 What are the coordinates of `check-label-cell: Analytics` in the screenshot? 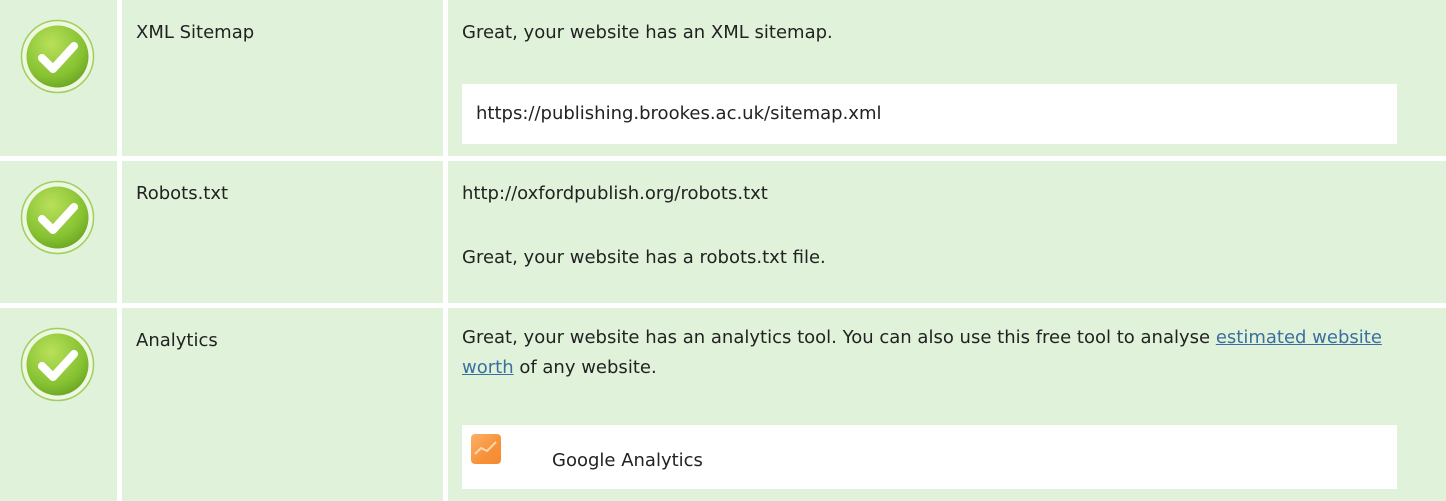 It's located at (282, 404).